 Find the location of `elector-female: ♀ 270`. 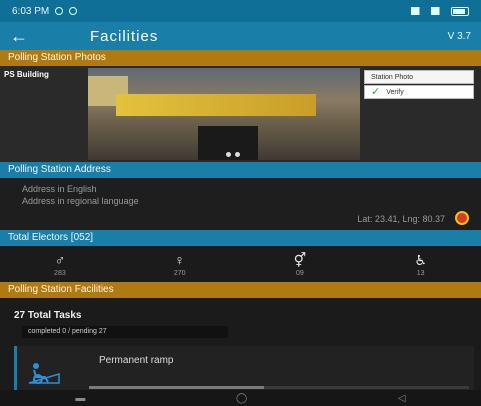

elector-female: ♀ 270 is located at coordinates (180, 264).